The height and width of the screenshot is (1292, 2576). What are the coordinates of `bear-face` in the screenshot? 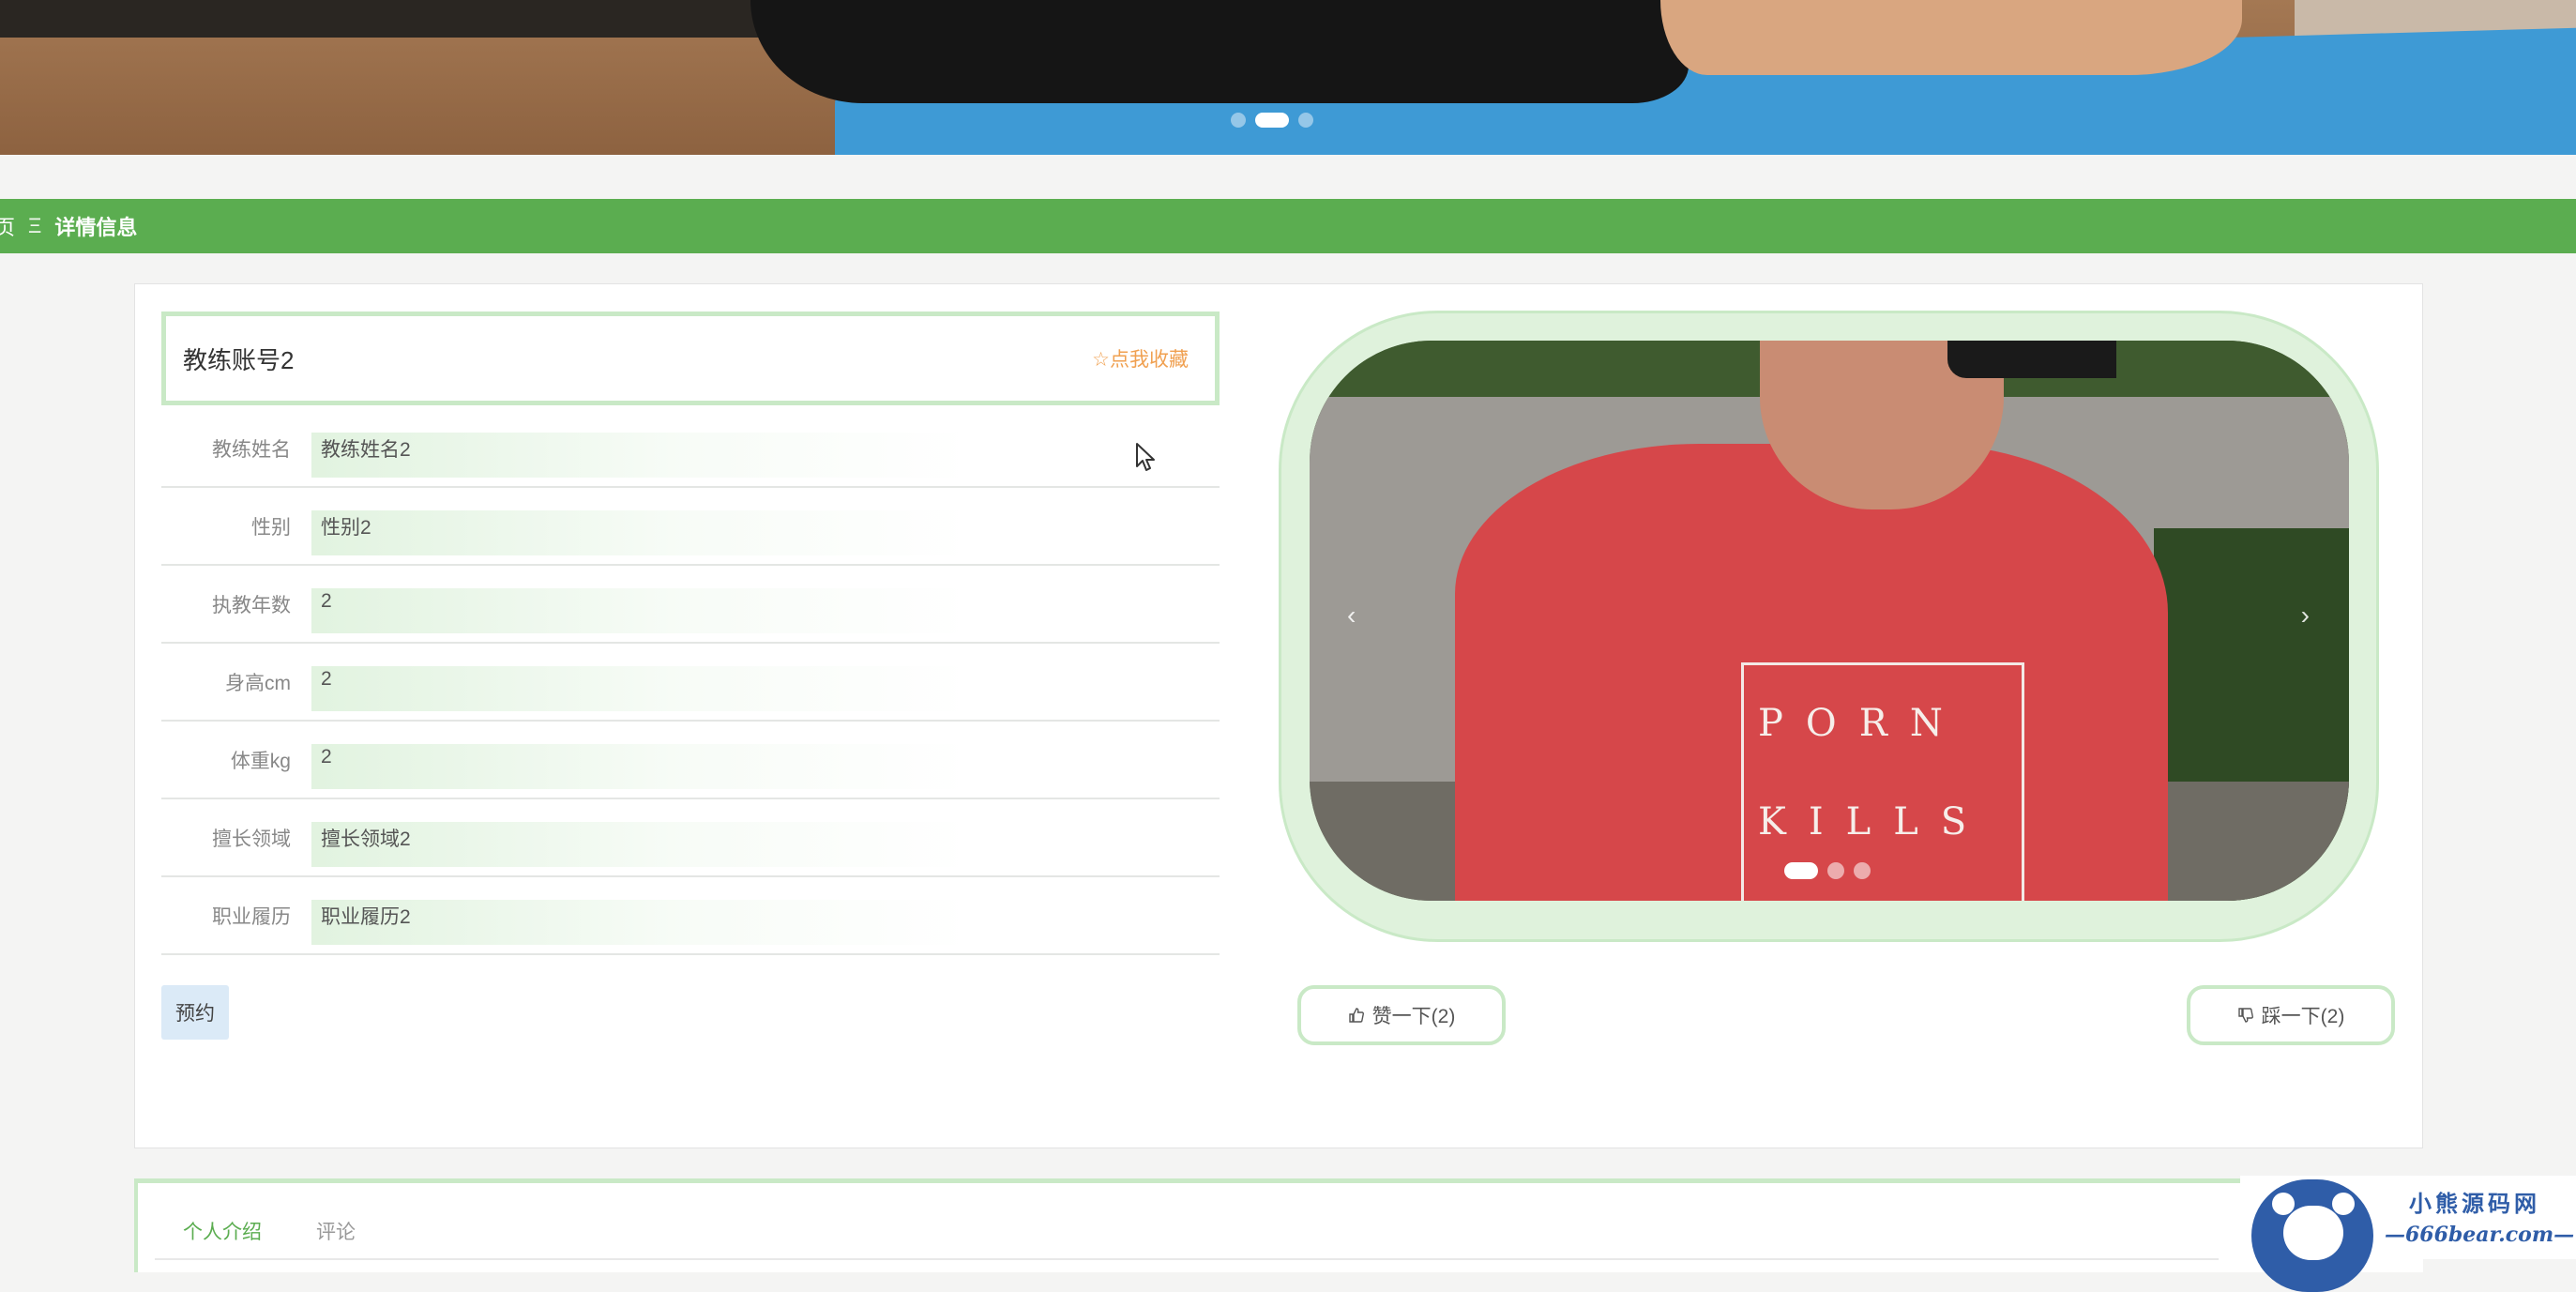 It's located at (2313, 1233).